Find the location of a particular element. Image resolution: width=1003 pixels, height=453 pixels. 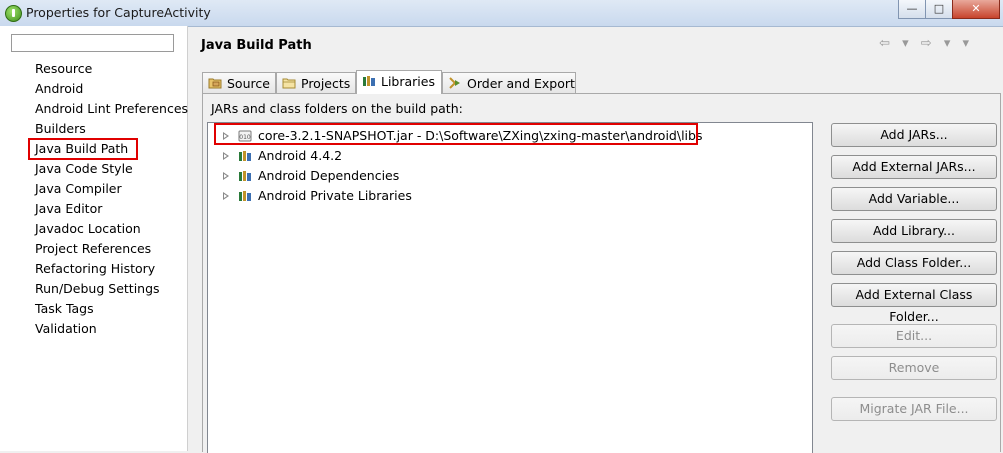

tab-label: Libraries is located at coordinates (408, 81).